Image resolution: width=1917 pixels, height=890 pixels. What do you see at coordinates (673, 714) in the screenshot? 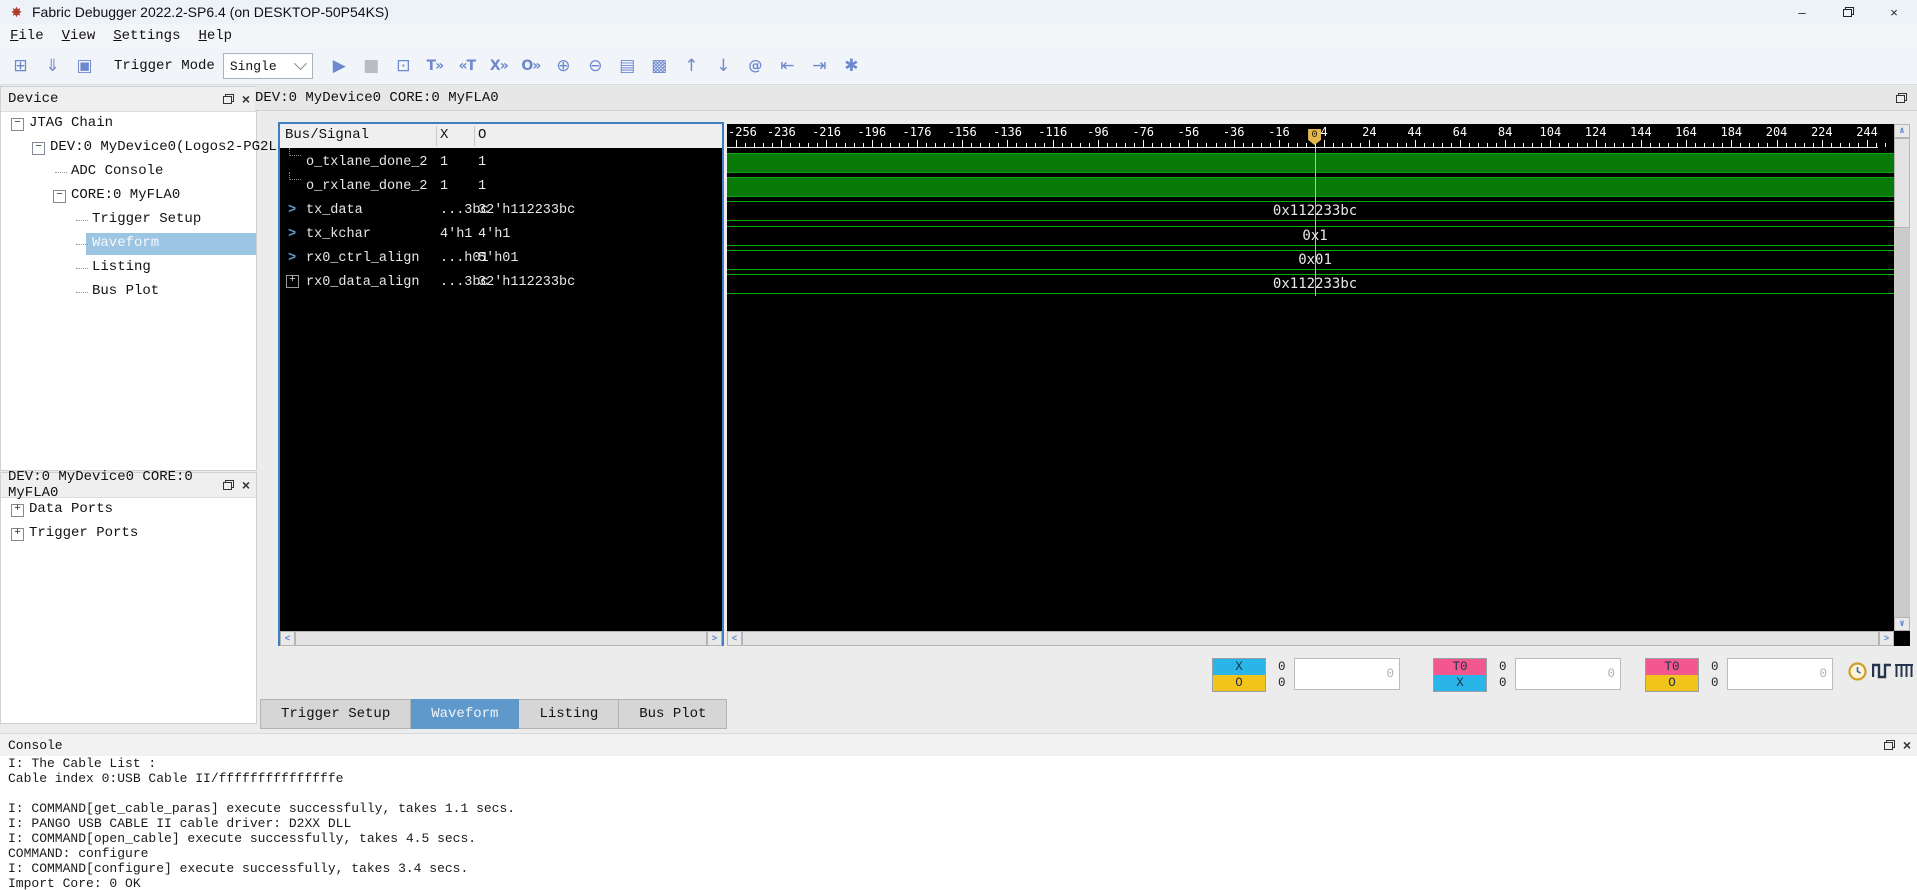
I see `tab-bus-plot: Bus Plot` at bounding box center [673, 714].